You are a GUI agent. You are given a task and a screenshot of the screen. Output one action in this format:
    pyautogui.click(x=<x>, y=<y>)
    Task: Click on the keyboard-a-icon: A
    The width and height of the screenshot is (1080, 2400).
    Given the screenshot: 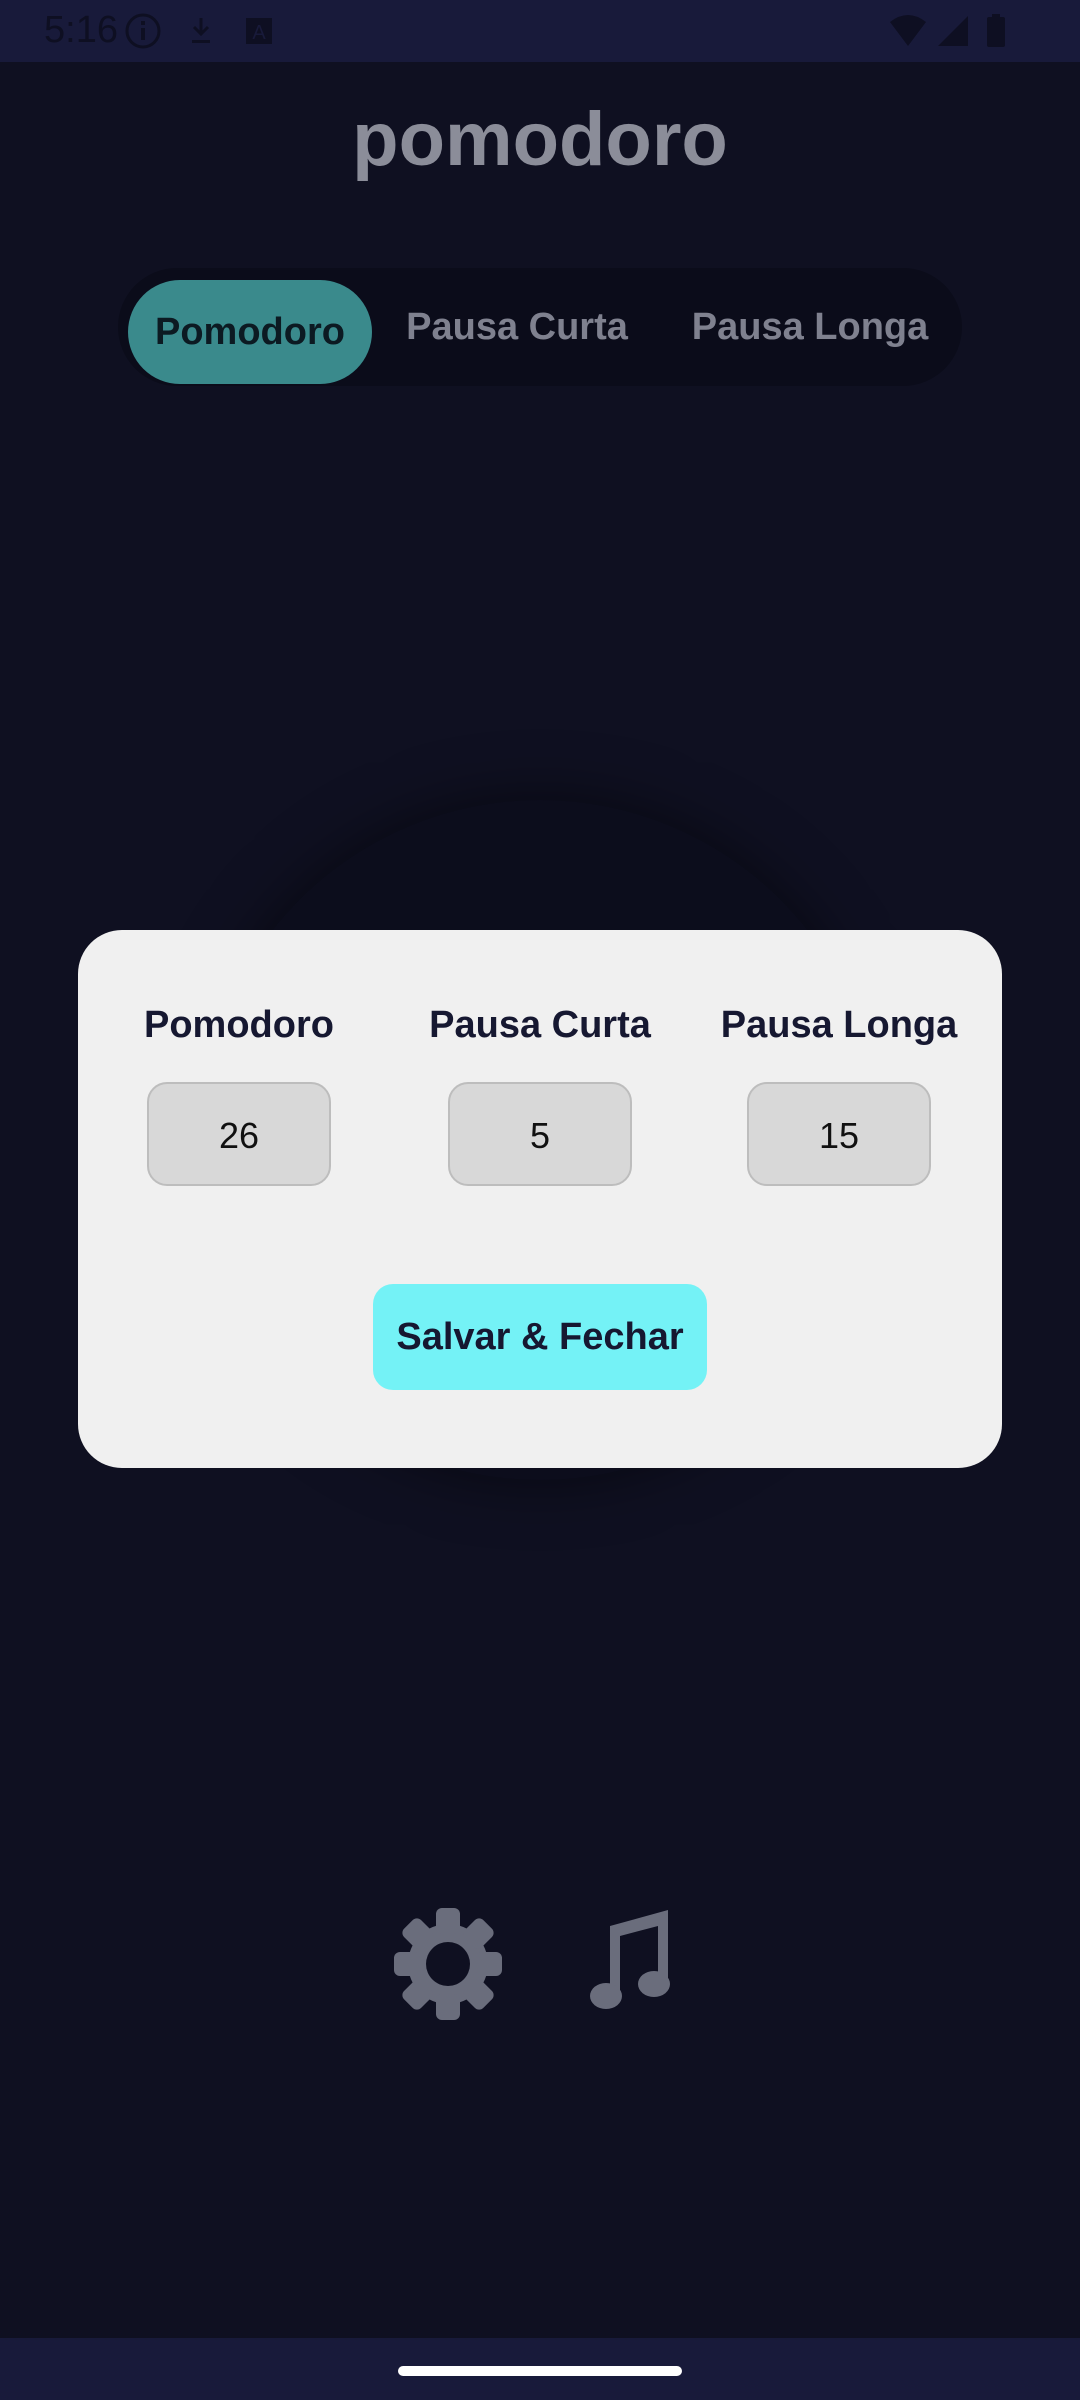 What is the action you would take?
    pyautogui.click(x=259, y=33)
    